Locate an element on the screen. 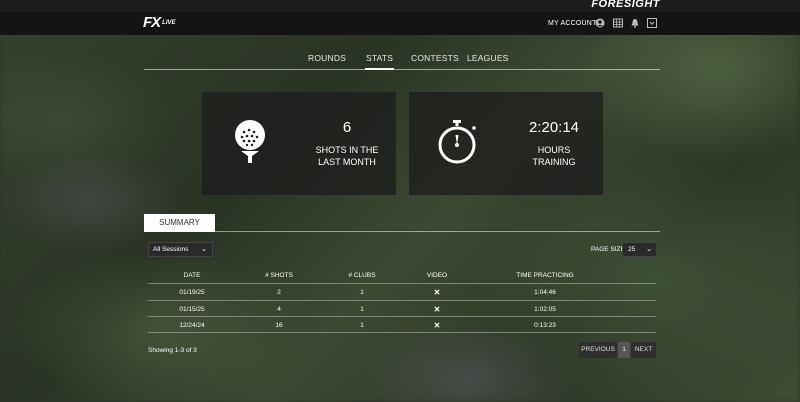 The width and height of the screenshot is (800, 402). tab-contests: CONTESTS is located at coordinates (435, 58).